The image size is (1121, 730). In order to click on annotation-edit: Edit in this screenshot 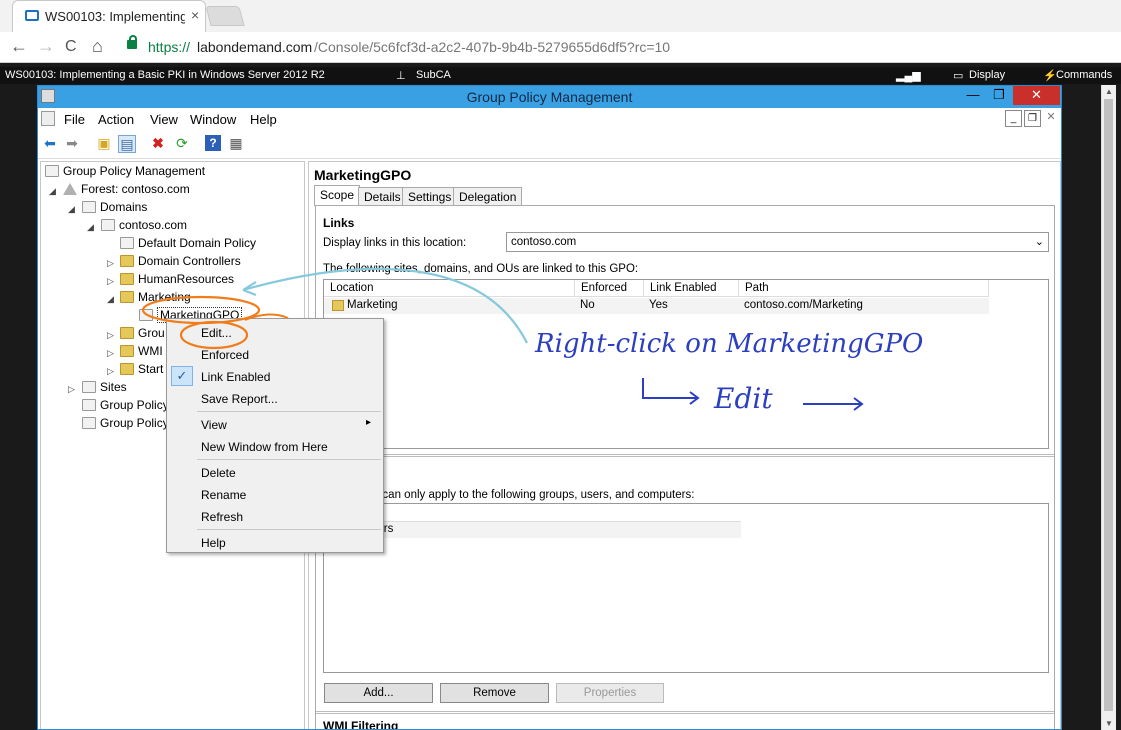, I will do `click(743, 398)`.